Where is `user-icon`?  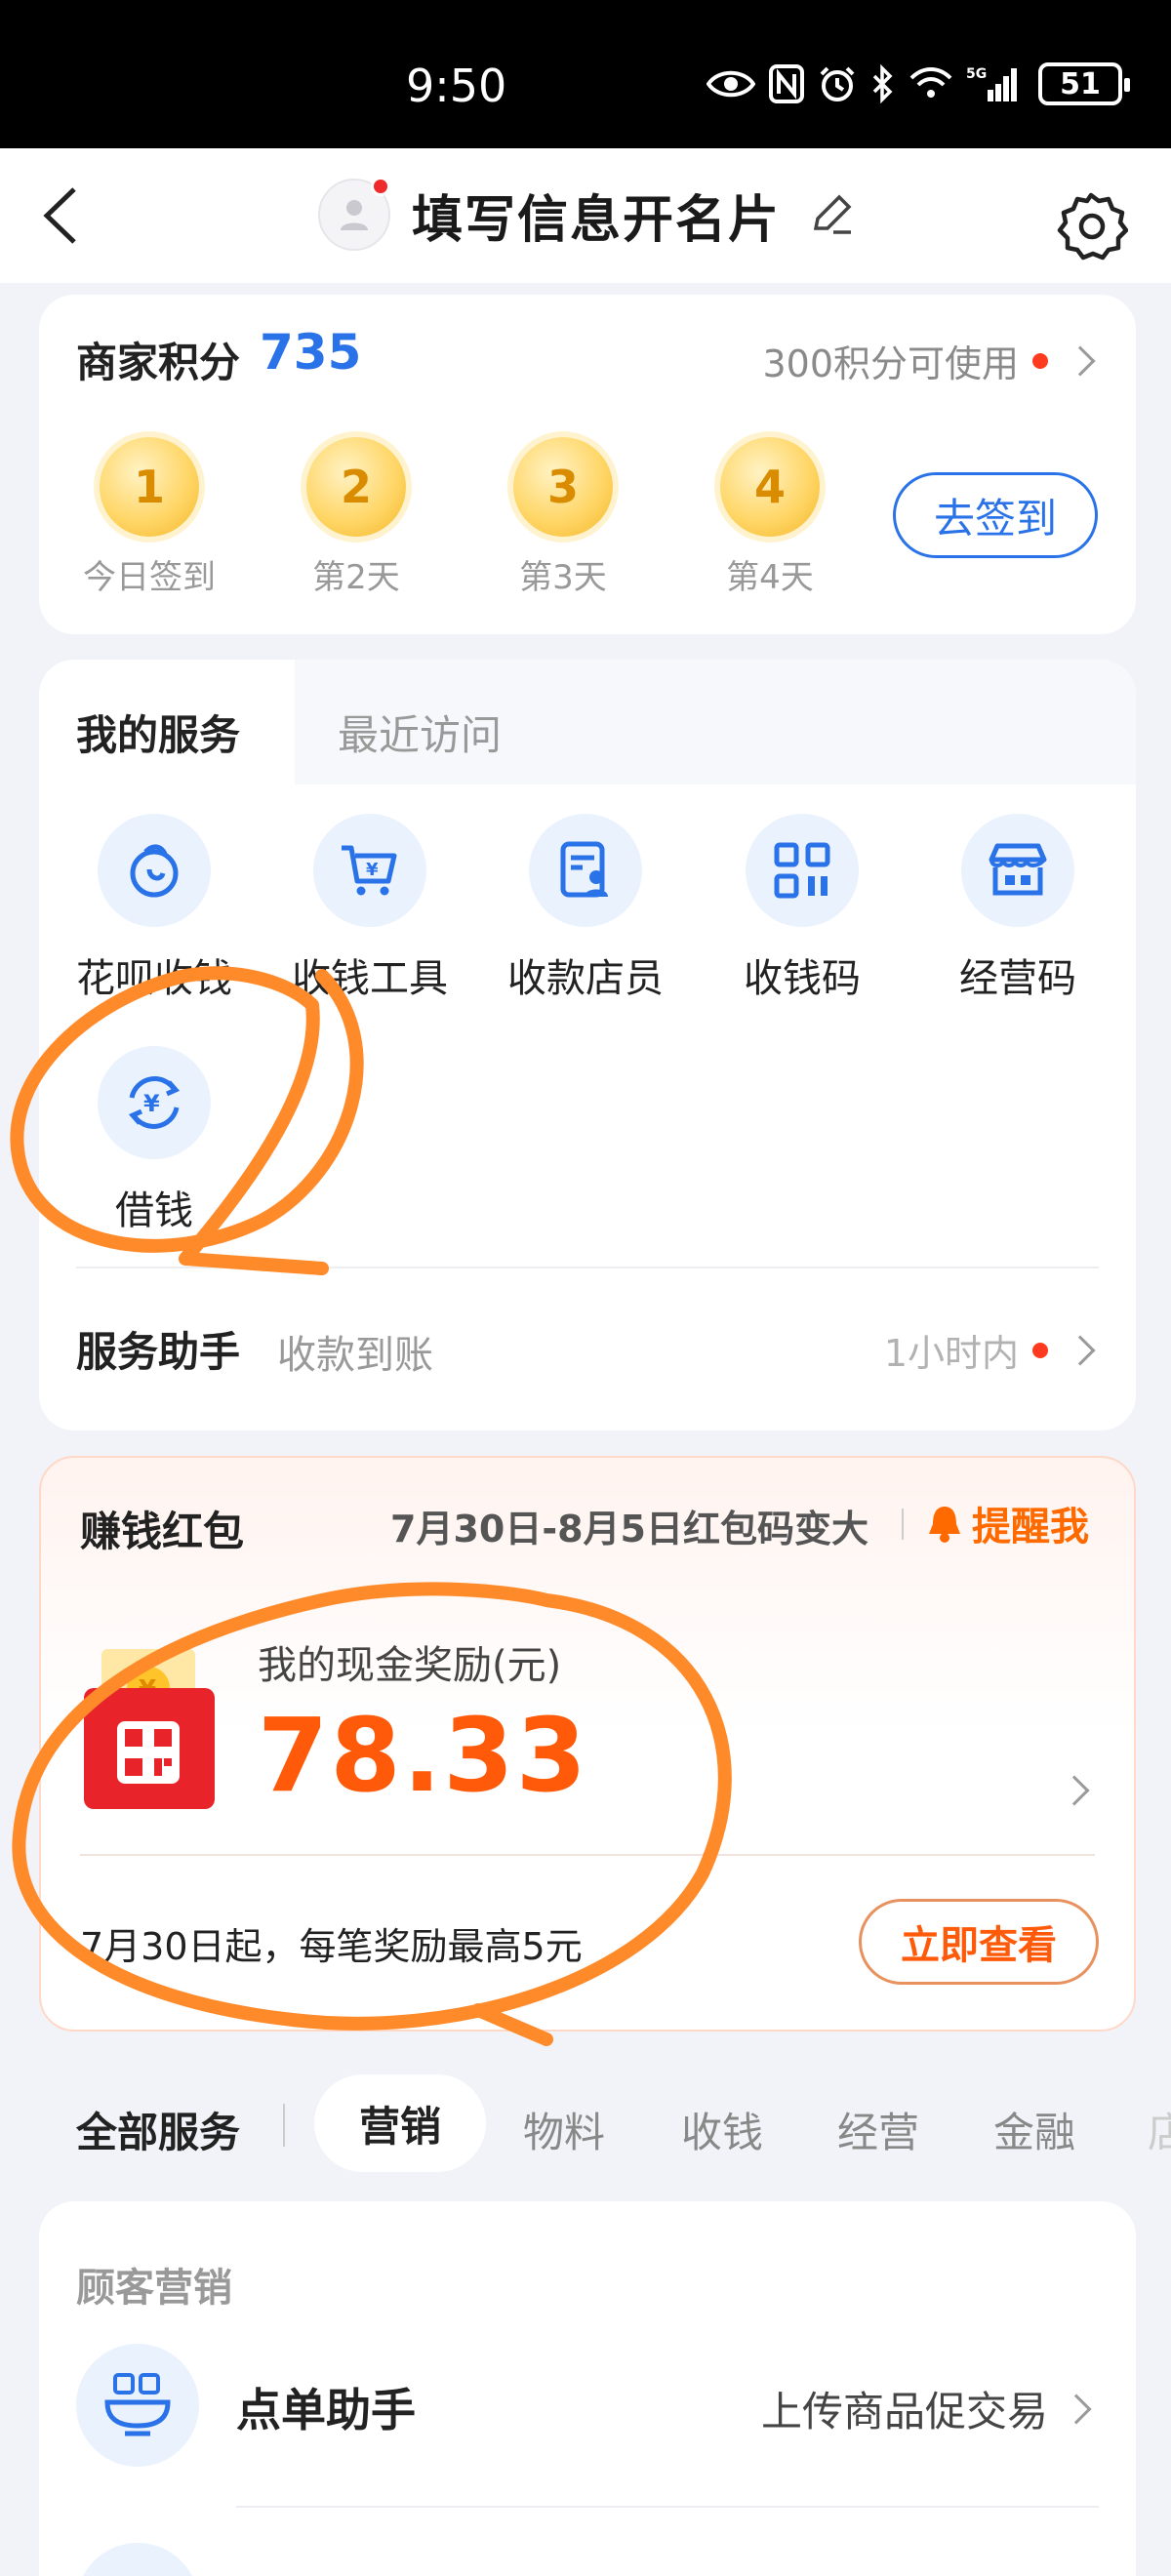 user-icon is located at coordinates (354, 215).